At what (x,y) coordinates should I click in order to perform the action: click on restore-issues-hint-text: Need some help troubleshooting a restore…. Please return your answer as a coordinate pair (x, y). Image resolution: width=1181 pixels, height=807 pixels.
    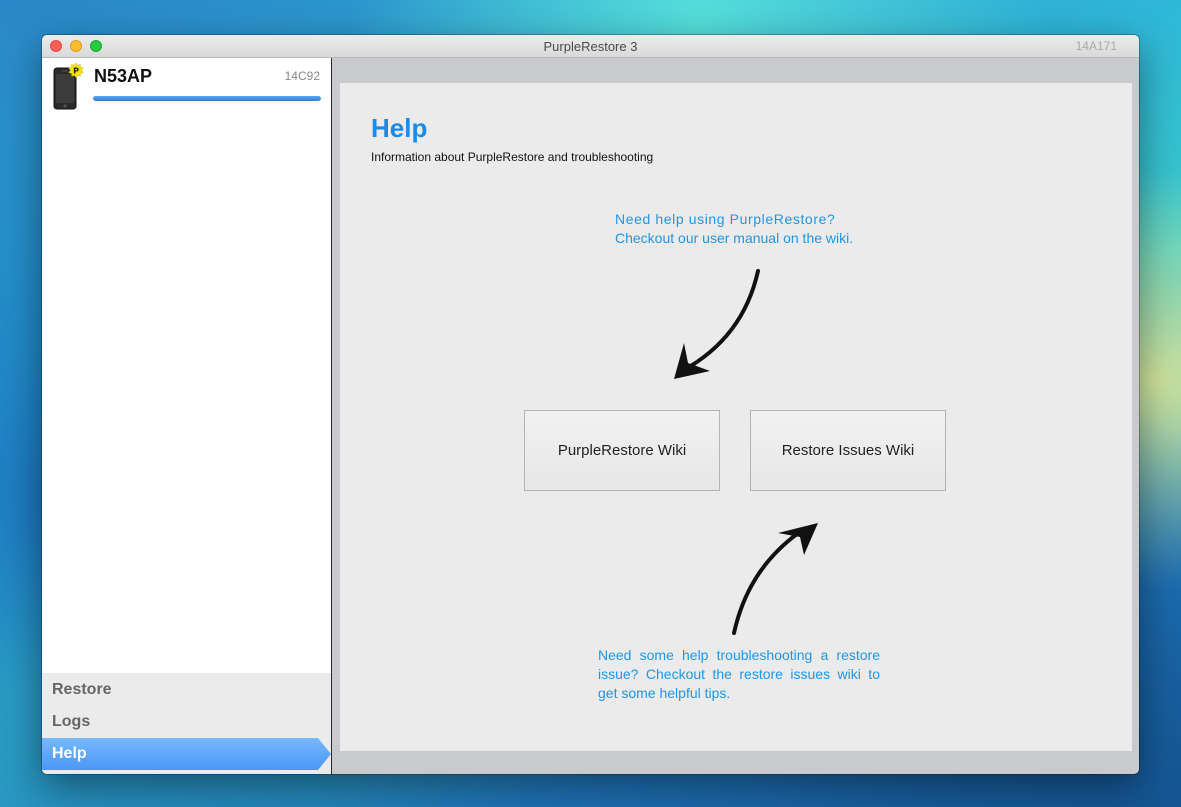
    Looking at the image, I should click on (739, 674).